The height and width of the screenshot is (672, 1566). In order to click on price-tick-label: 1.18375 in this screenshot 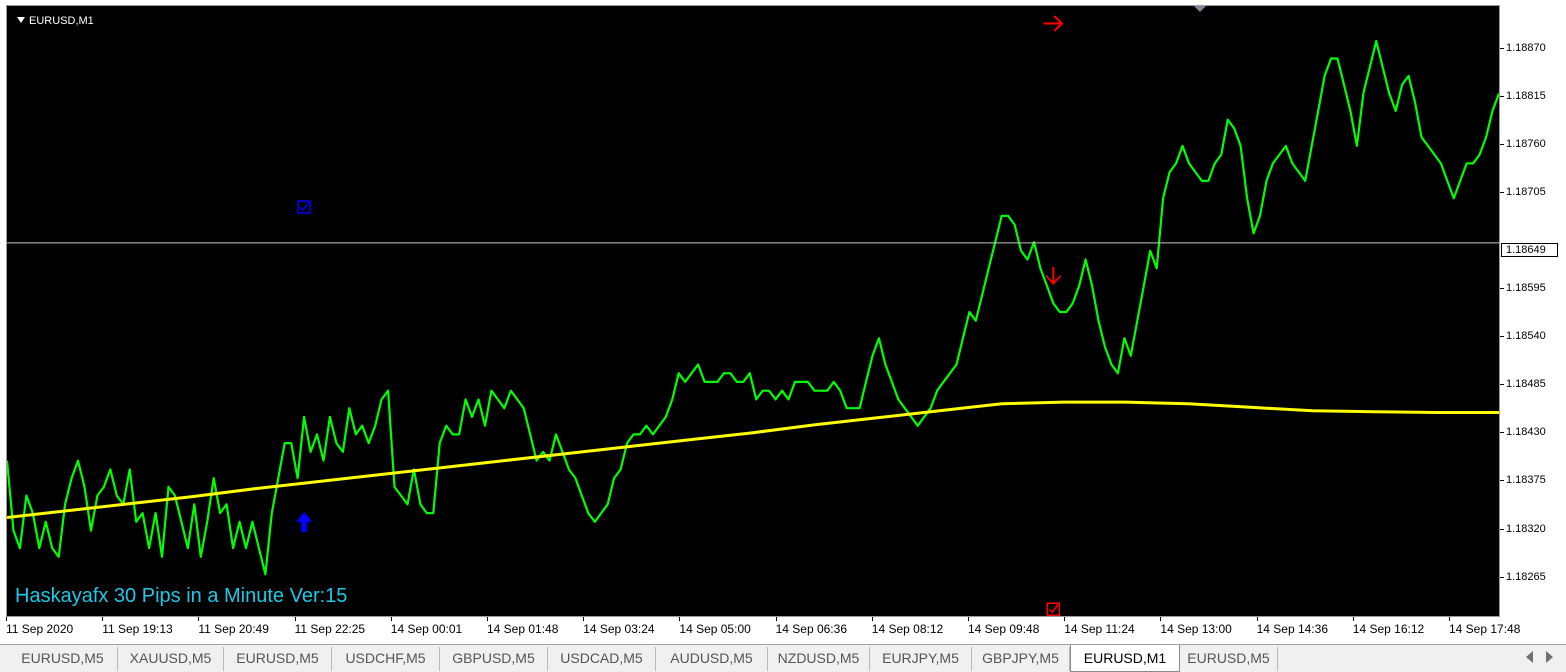, I will do `click(1523, 480)`.